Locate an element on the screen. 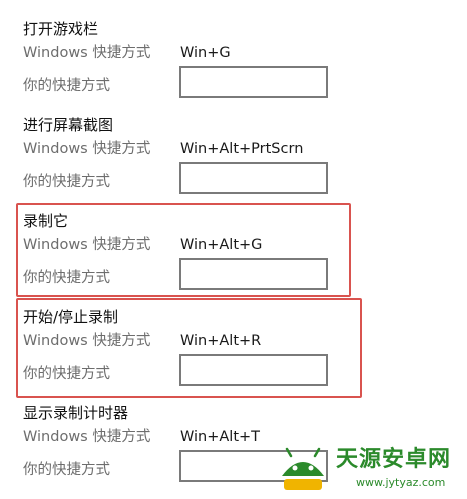  group-title: 打开游戏栏 is located at coordinates (61, 29).